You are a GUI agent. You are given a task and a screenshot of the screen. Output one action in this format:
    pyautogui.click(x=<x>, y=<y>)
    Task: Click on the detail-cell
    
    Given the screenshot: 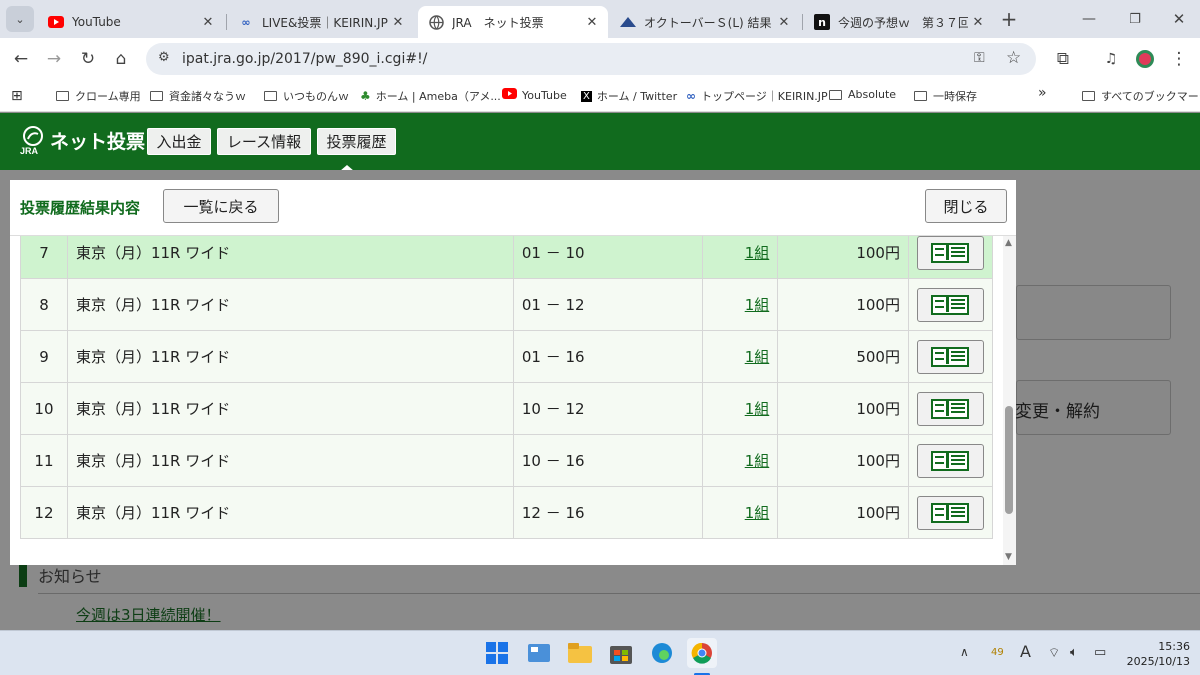 What is the action you would take?
    pyautogui.click(x=950, y=408)
    